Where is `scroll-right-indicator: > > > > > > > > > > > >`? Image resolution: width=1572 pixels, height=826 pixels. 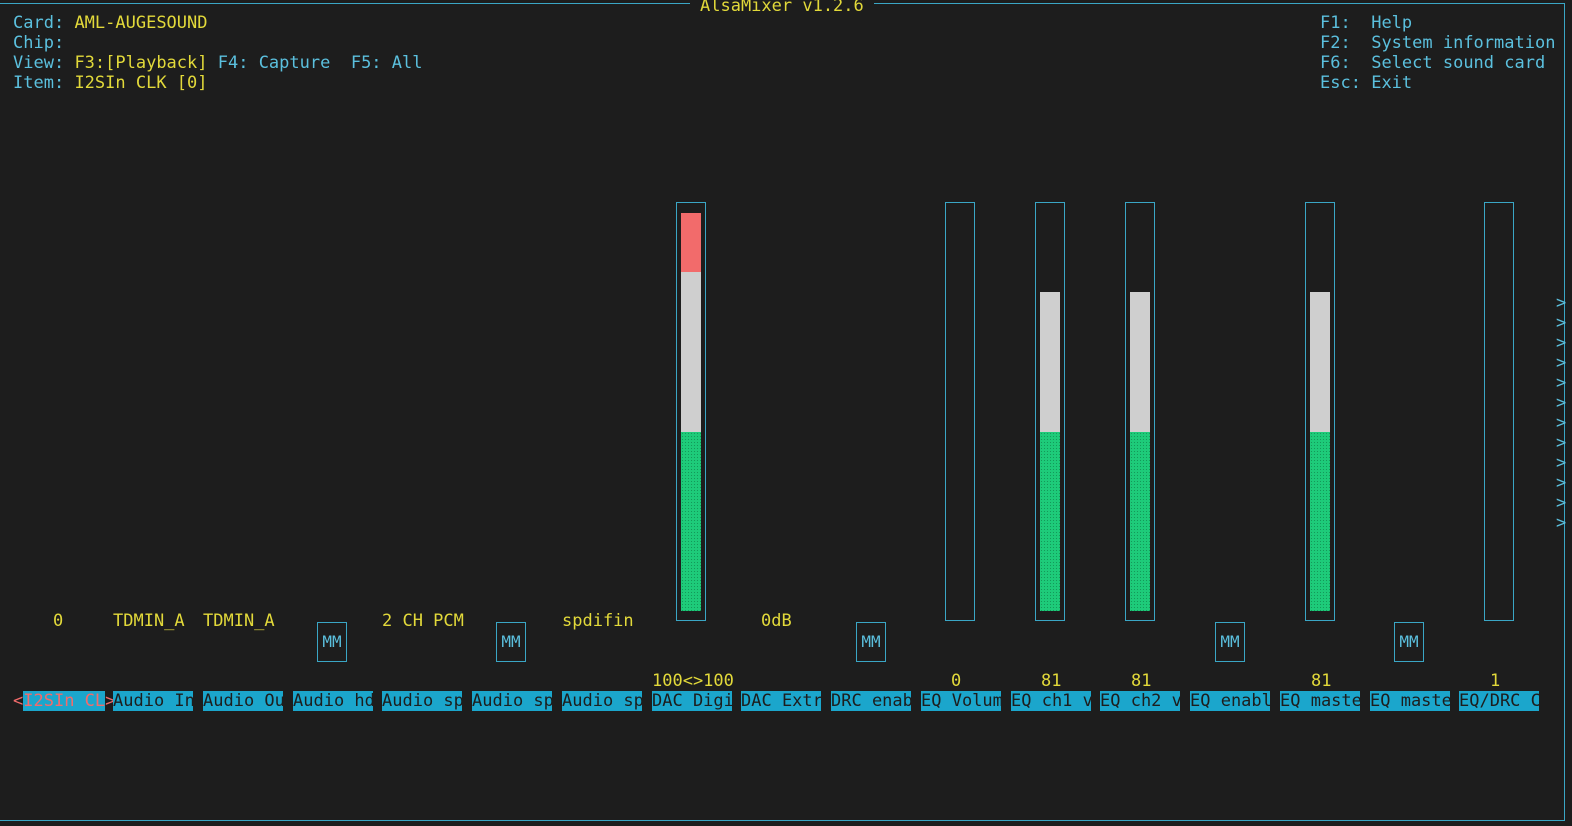 scroll-right-indicator: > > > > > > > > > > > > is located at coordinates (1561, 413).